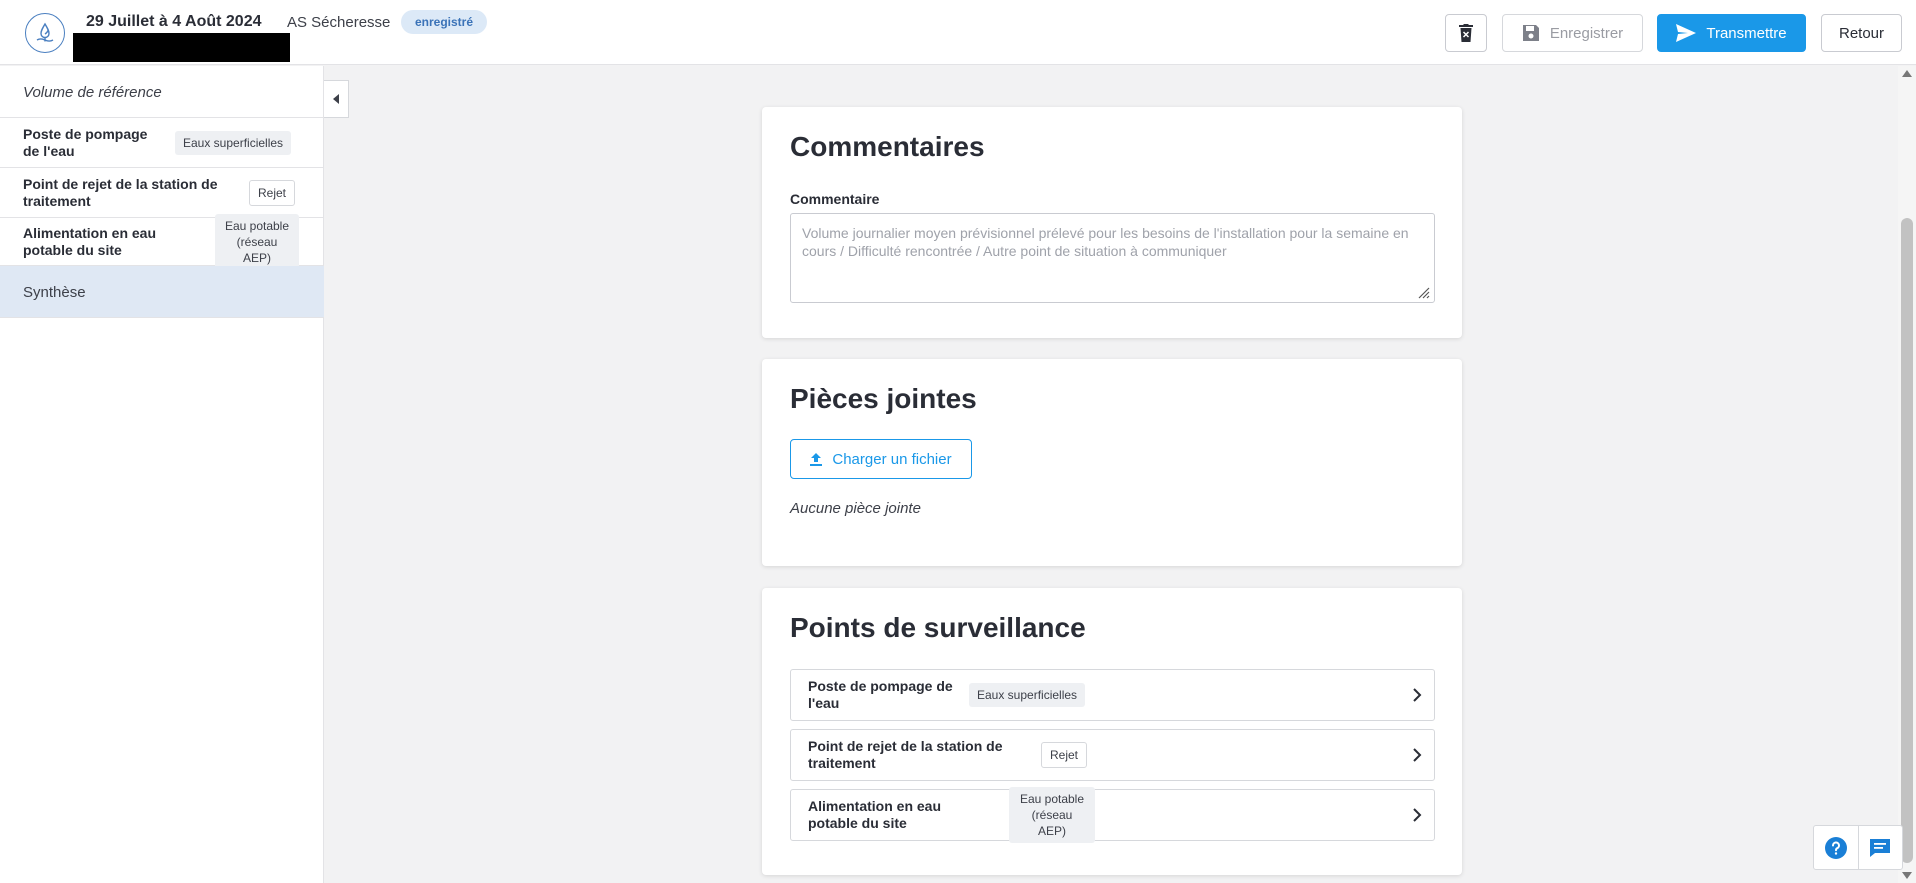 The width and height of the screenshot is (1916, 883). Describe the element at coordinates (444, 22) in the screenshot. I see `status-badge: enregistré` at that location.